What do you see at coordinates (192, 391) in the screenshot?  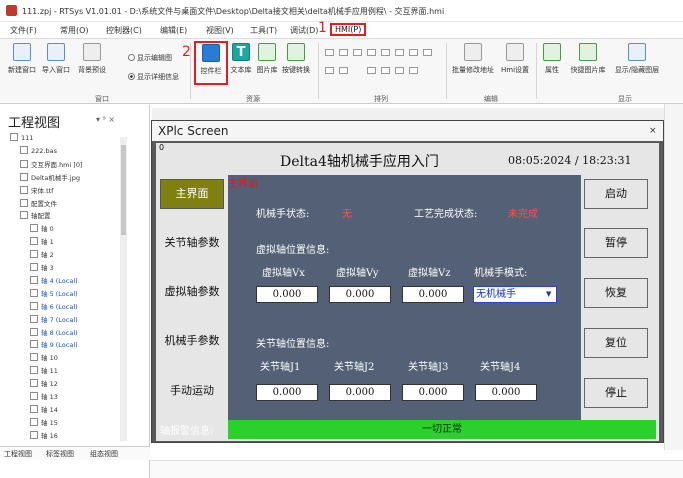 I see `nav-manual-move-button: 手动运动` at bounding box center [192, 391].